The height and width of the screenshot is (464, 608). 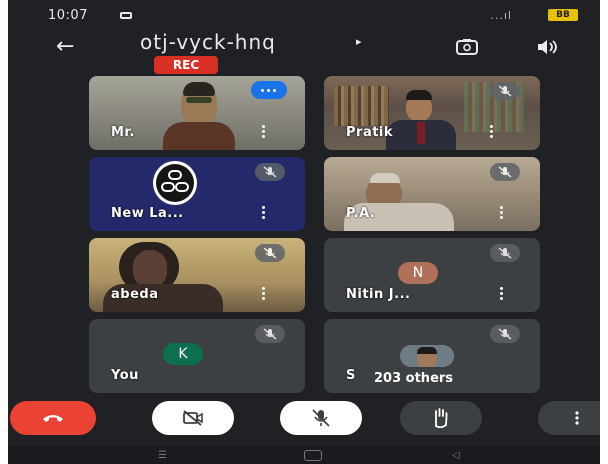 I want to click on hang-up-icon, so click(x=53, y=418).